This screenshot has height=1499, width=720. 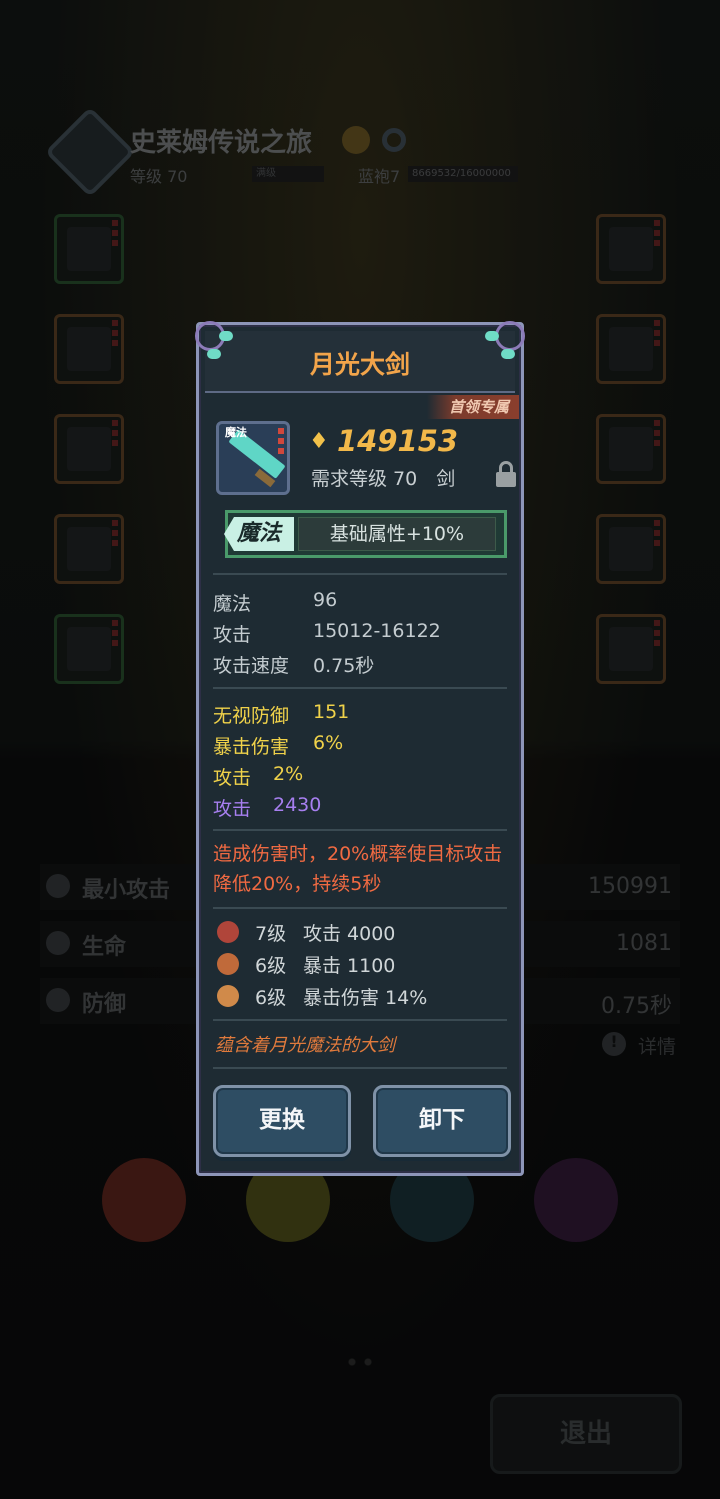 What do you see at coordinates (259, 534) in the screenshot?
I see `magic-tag: 魔法` at bounding box center [259, 534].